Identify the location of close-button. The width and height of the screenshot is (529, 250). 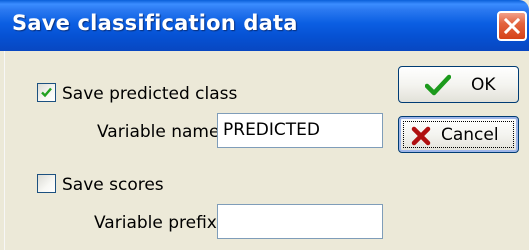
(512, 26).